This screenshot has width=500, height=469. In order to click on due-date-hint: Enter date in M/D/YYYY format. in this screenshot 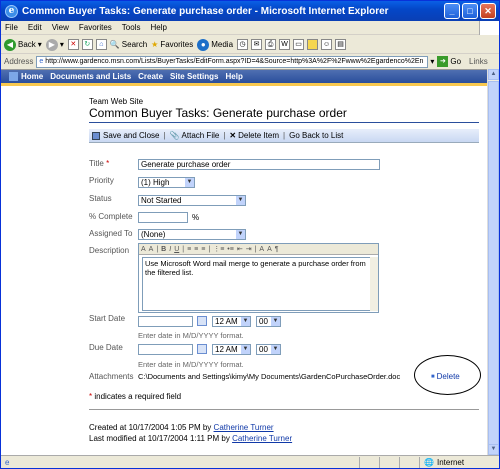, I will do `click(191, 364)`.